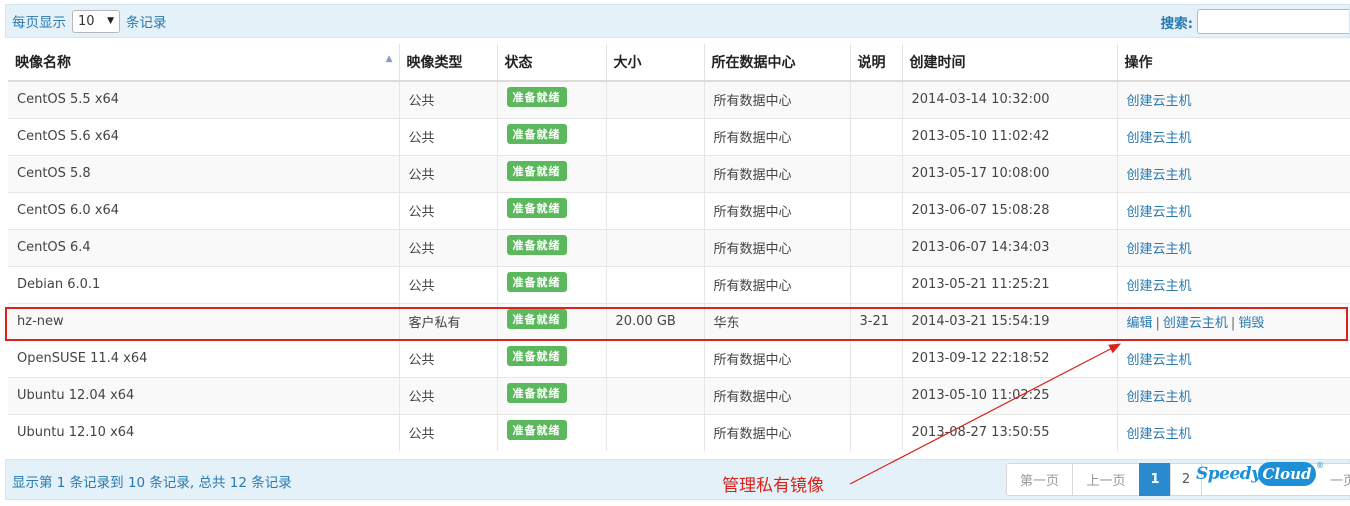  What do you see at coordinates (551, 63) in the screenshot?
I see `column-header-status: 状态` at bounding box center [551, 63].